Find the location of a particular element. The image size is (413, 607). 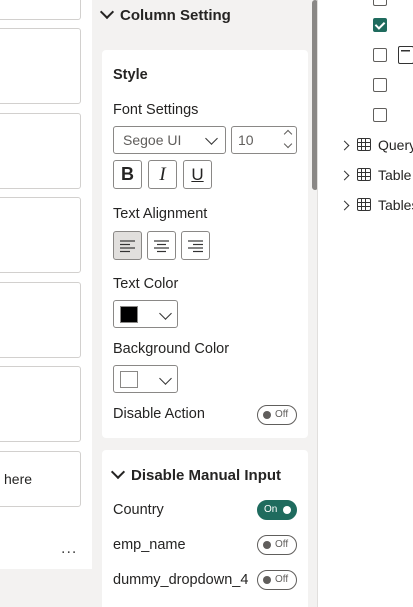

align-center-icon is located at coordinates (161, 245).